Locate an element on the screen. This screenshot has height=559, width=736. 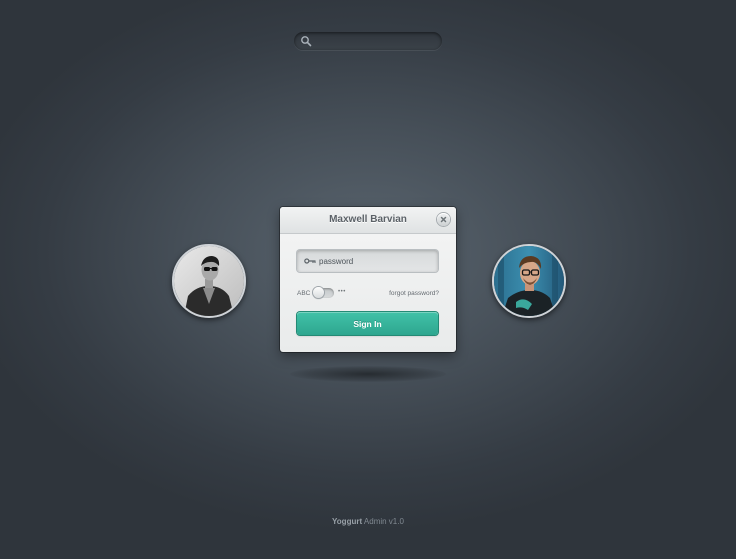
dialog-title: Maxwell Barvian is located at coordinates (368, 219).